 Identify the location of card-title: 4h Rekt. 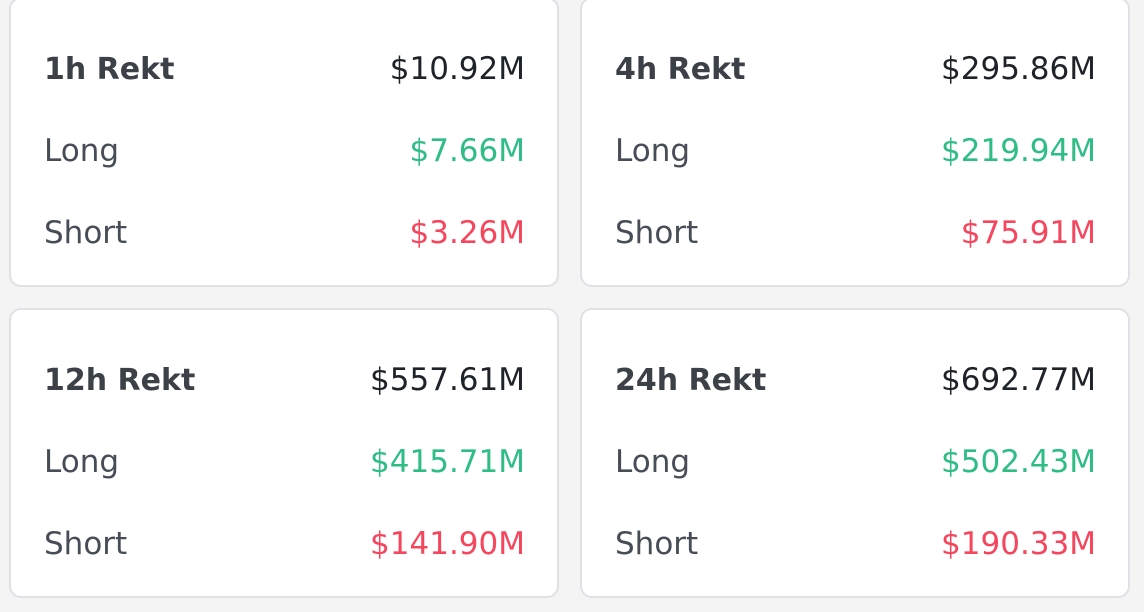
(680, 69).